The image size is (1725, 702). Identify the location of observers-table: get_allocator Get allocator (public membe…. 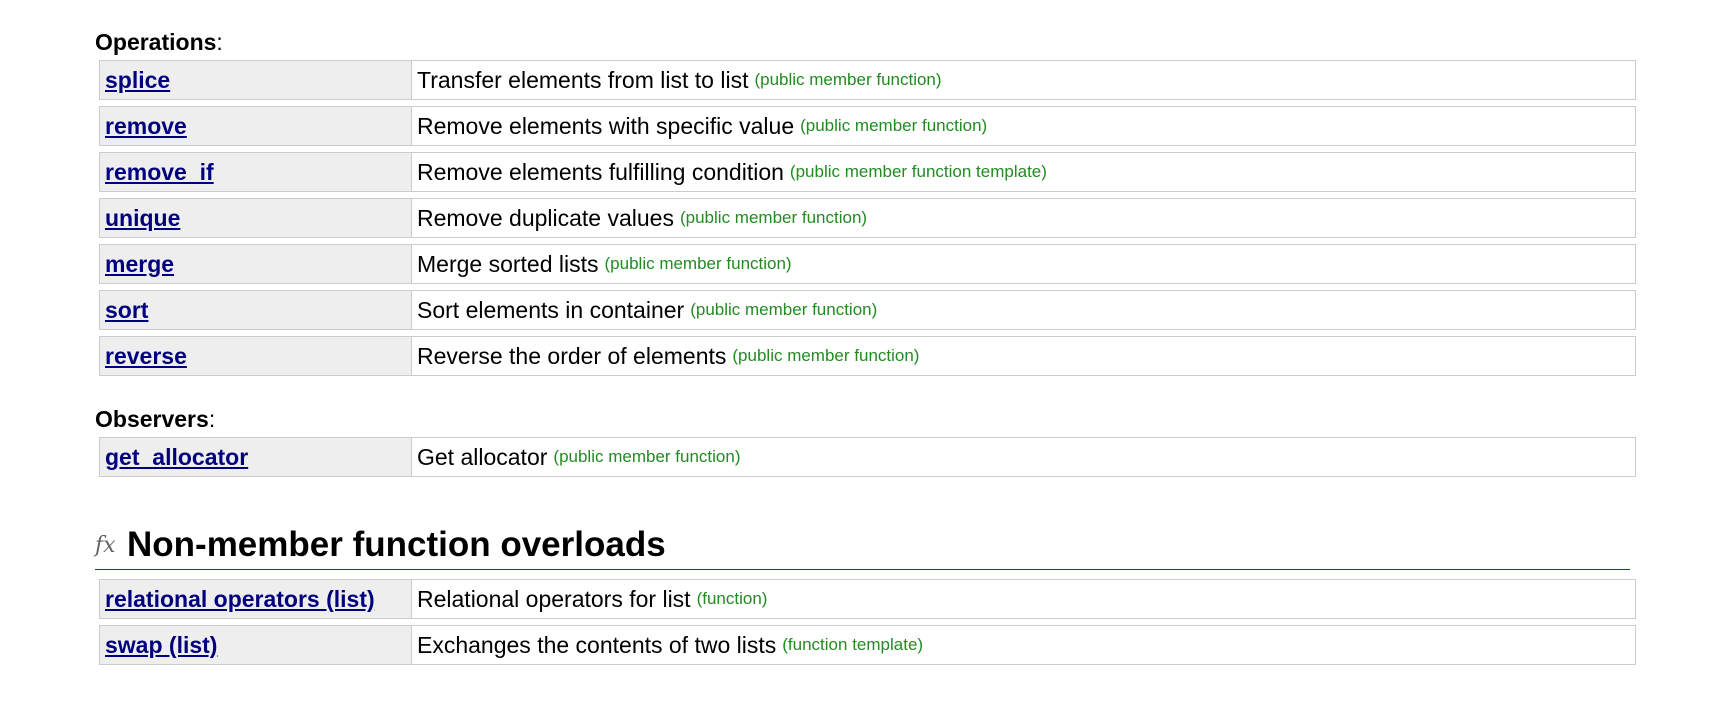
(867, 457).